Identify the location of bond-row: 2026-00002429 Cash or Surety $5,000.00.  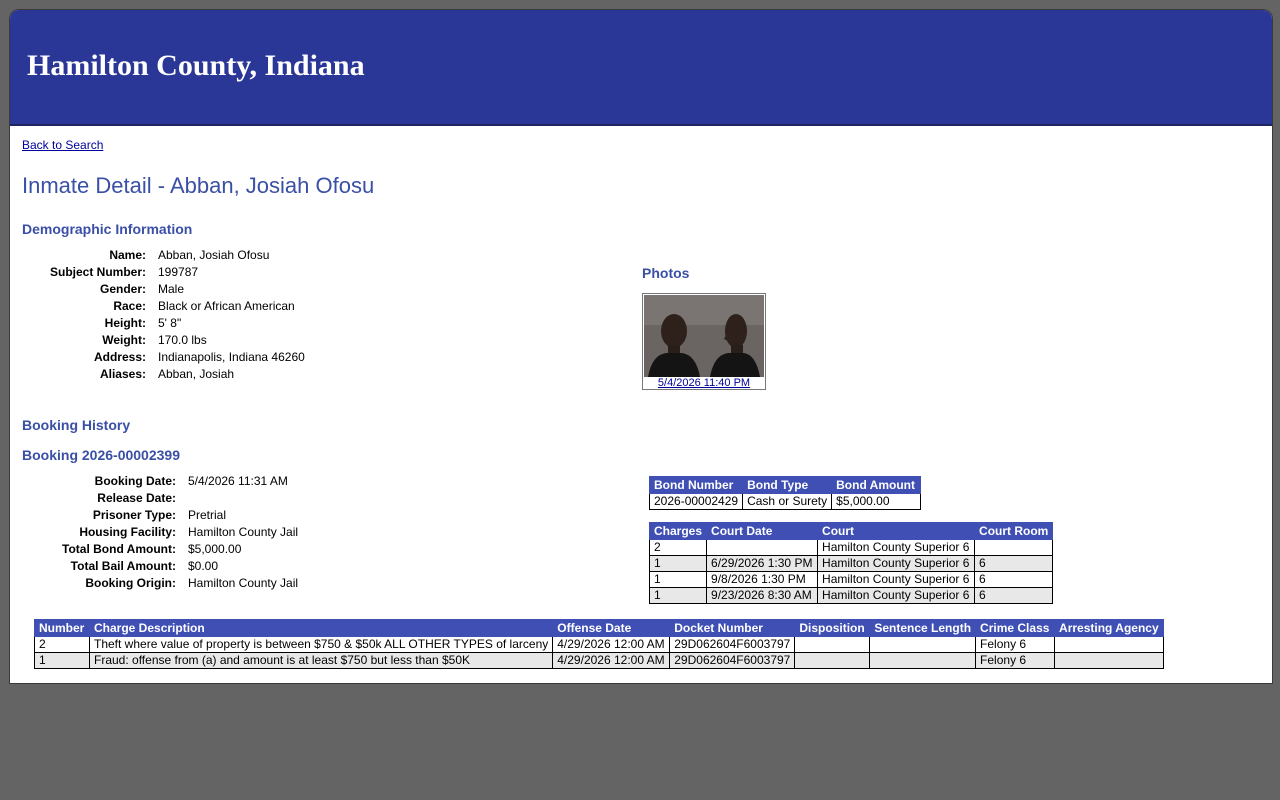
(785, 501).